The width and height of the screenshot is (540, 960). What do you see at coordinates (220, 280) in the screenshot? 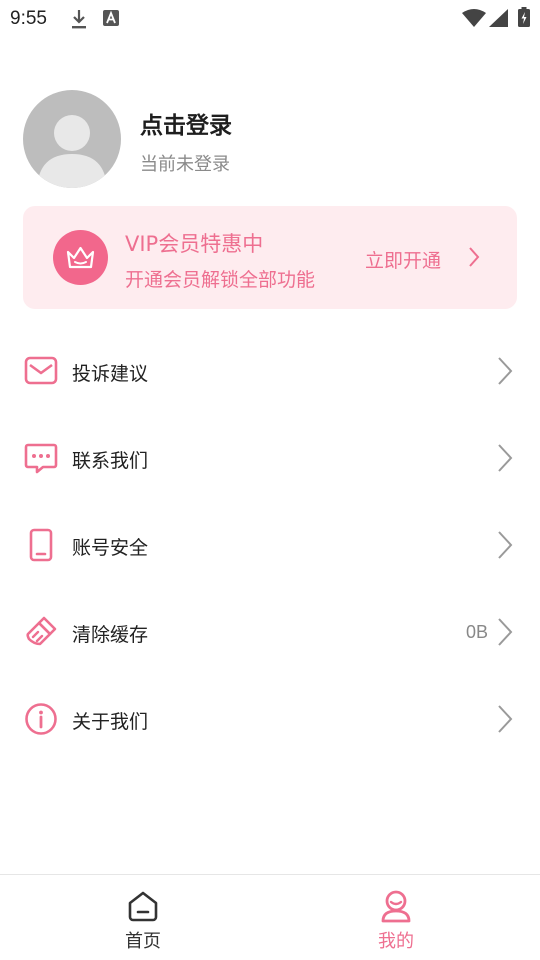
I see `vip-subtitle: 开通会员解锁全部功能` at bounding box center [220, 280].